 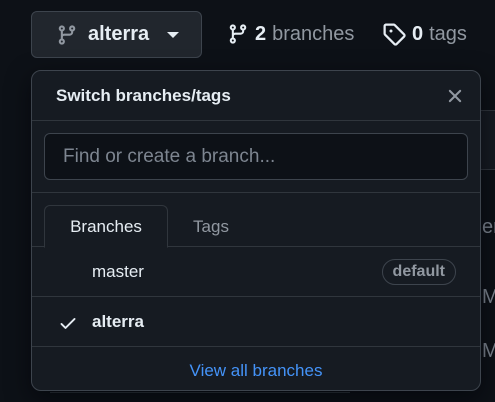 I want to click on branch-name: alterra, so click(x=118, y=321).